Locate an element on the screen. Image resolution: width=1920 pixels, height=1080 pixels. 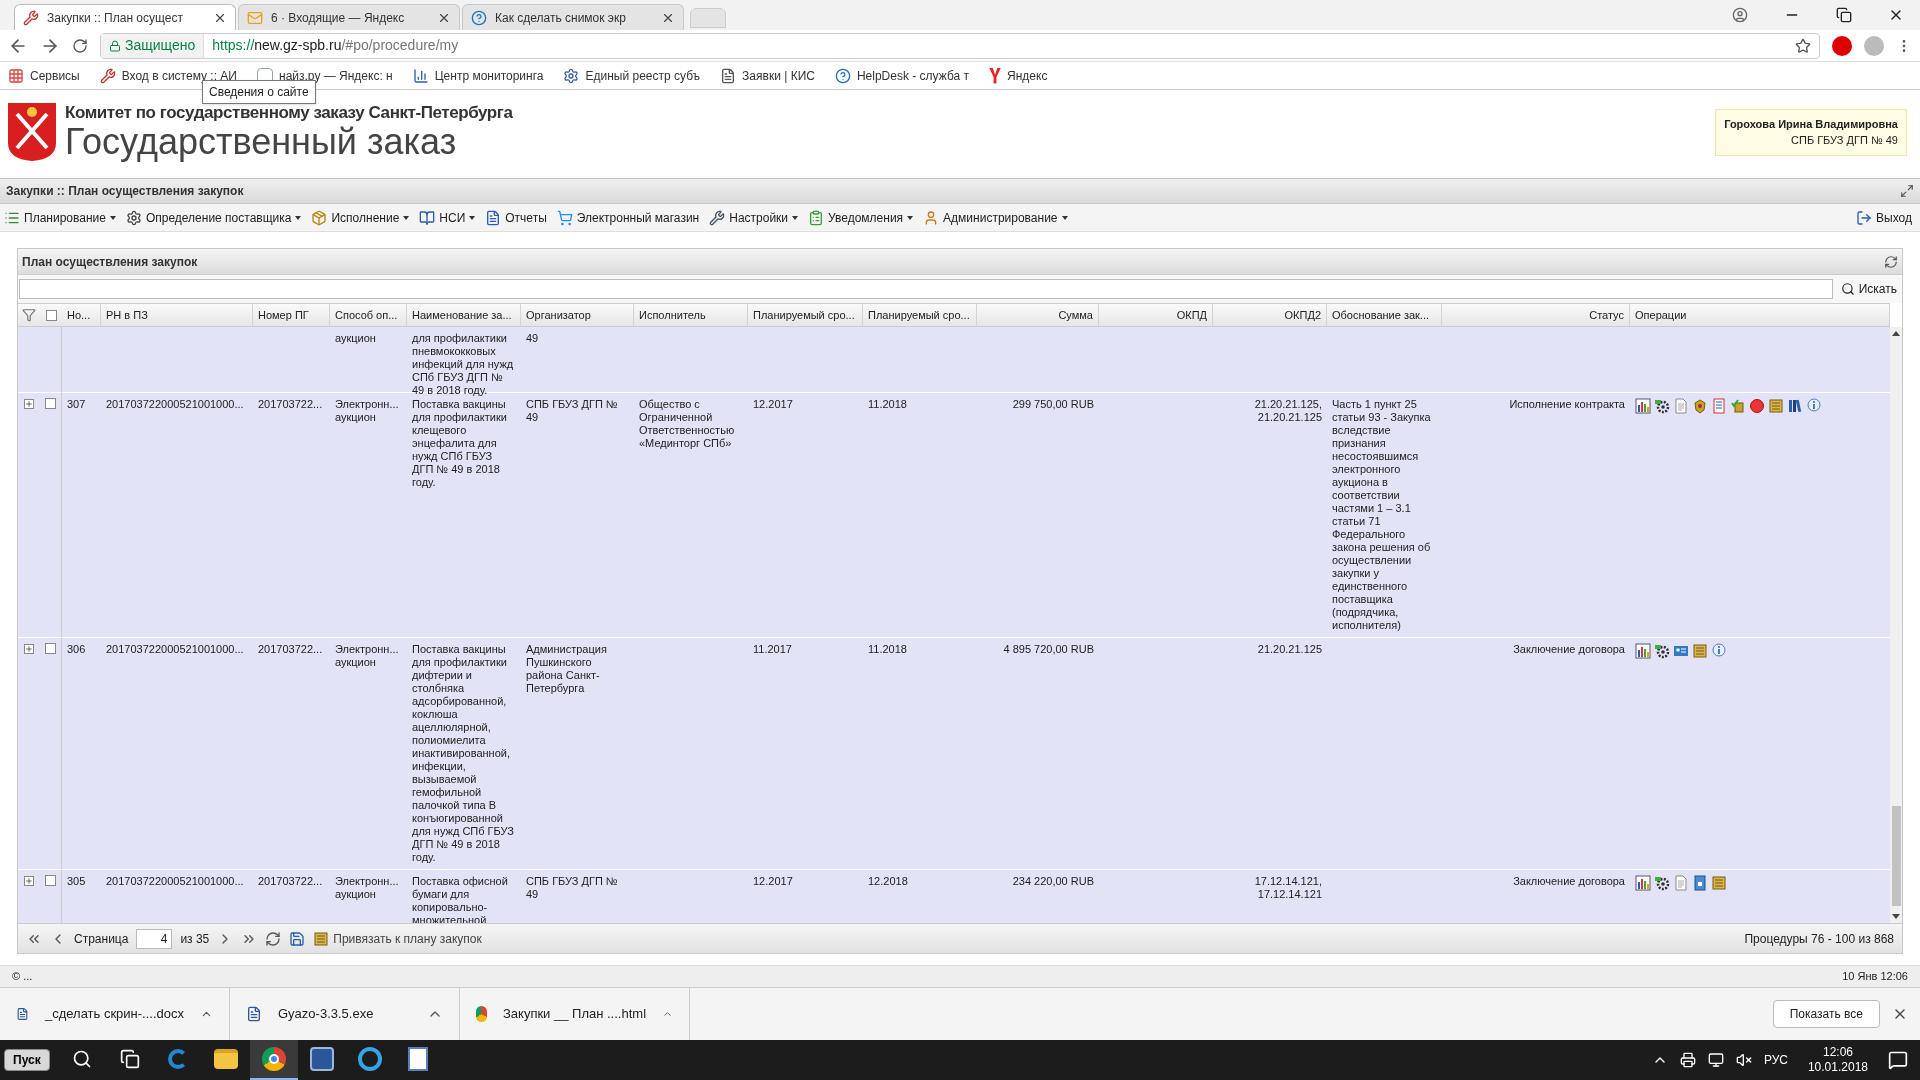
column-header: Сумма is located at coordinates (1038, 315).